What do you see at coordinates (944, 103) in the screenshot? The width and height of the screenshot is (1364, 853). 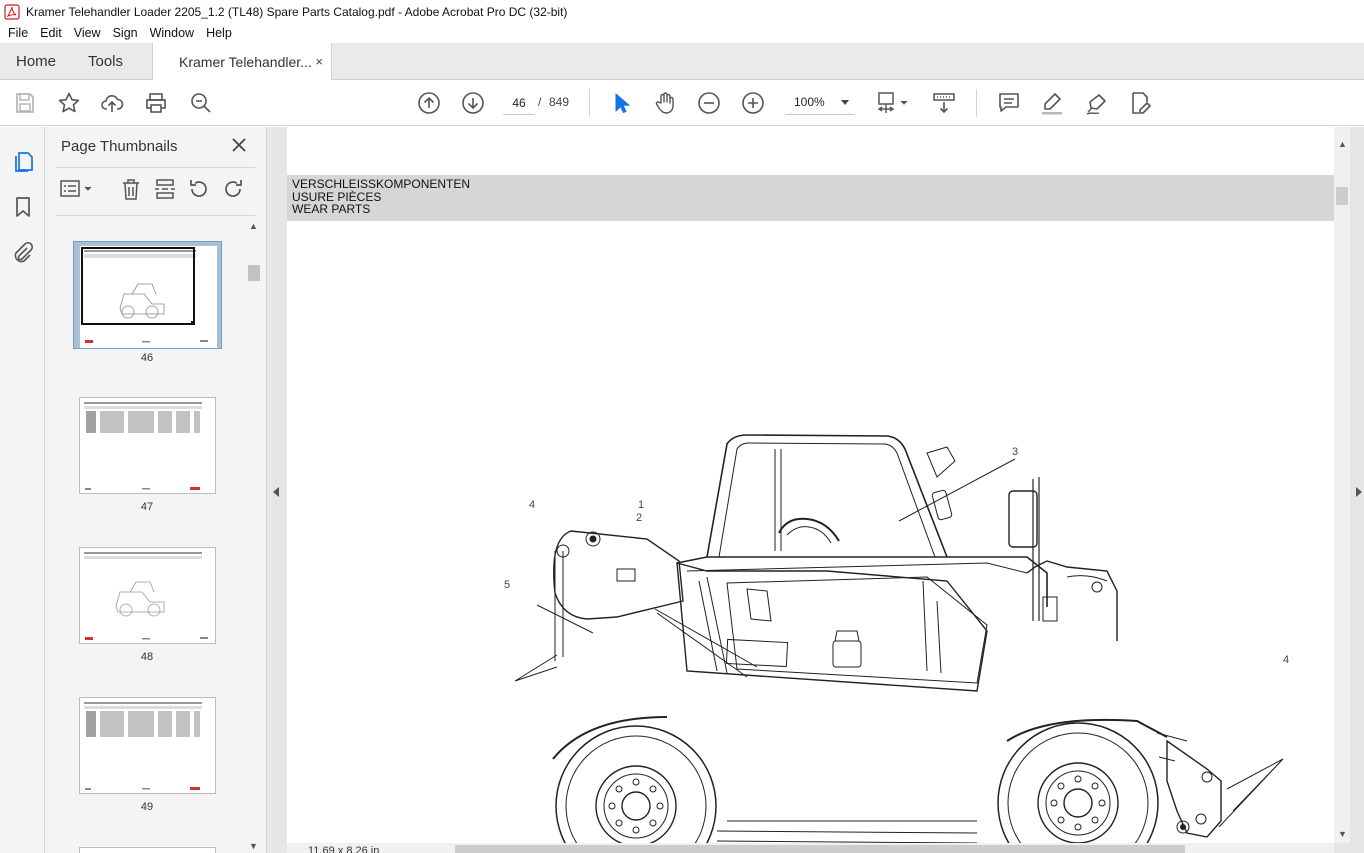 I see `scroll-mode-icon` at bounding box center [944, 103].